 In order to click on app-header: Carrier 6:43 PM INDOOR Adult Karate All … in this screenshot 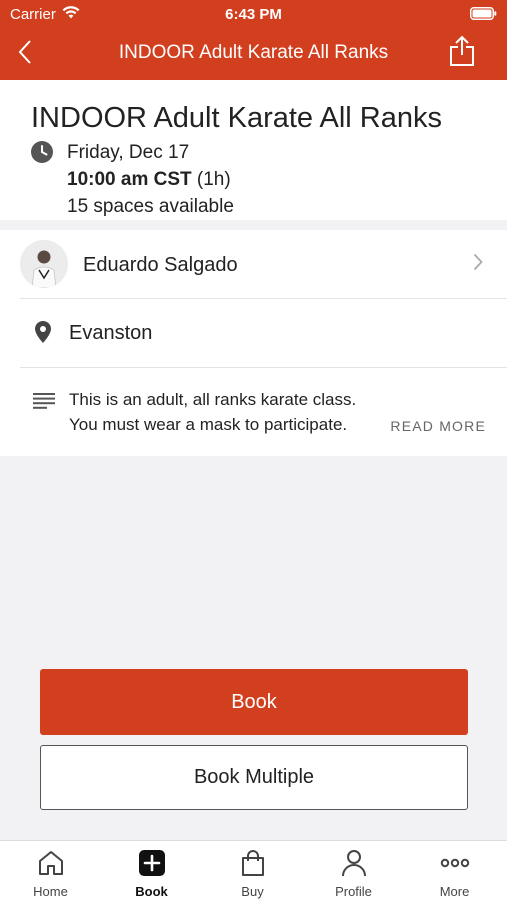, I will do `click(253, 40)`.